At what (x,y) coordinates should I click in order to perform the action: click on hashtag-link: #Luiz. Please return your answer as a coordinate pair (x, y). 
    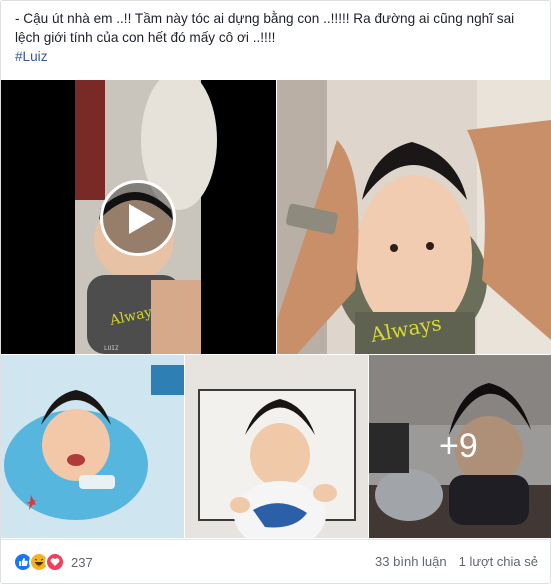
    Looking at the image, I should click on (31, 56).